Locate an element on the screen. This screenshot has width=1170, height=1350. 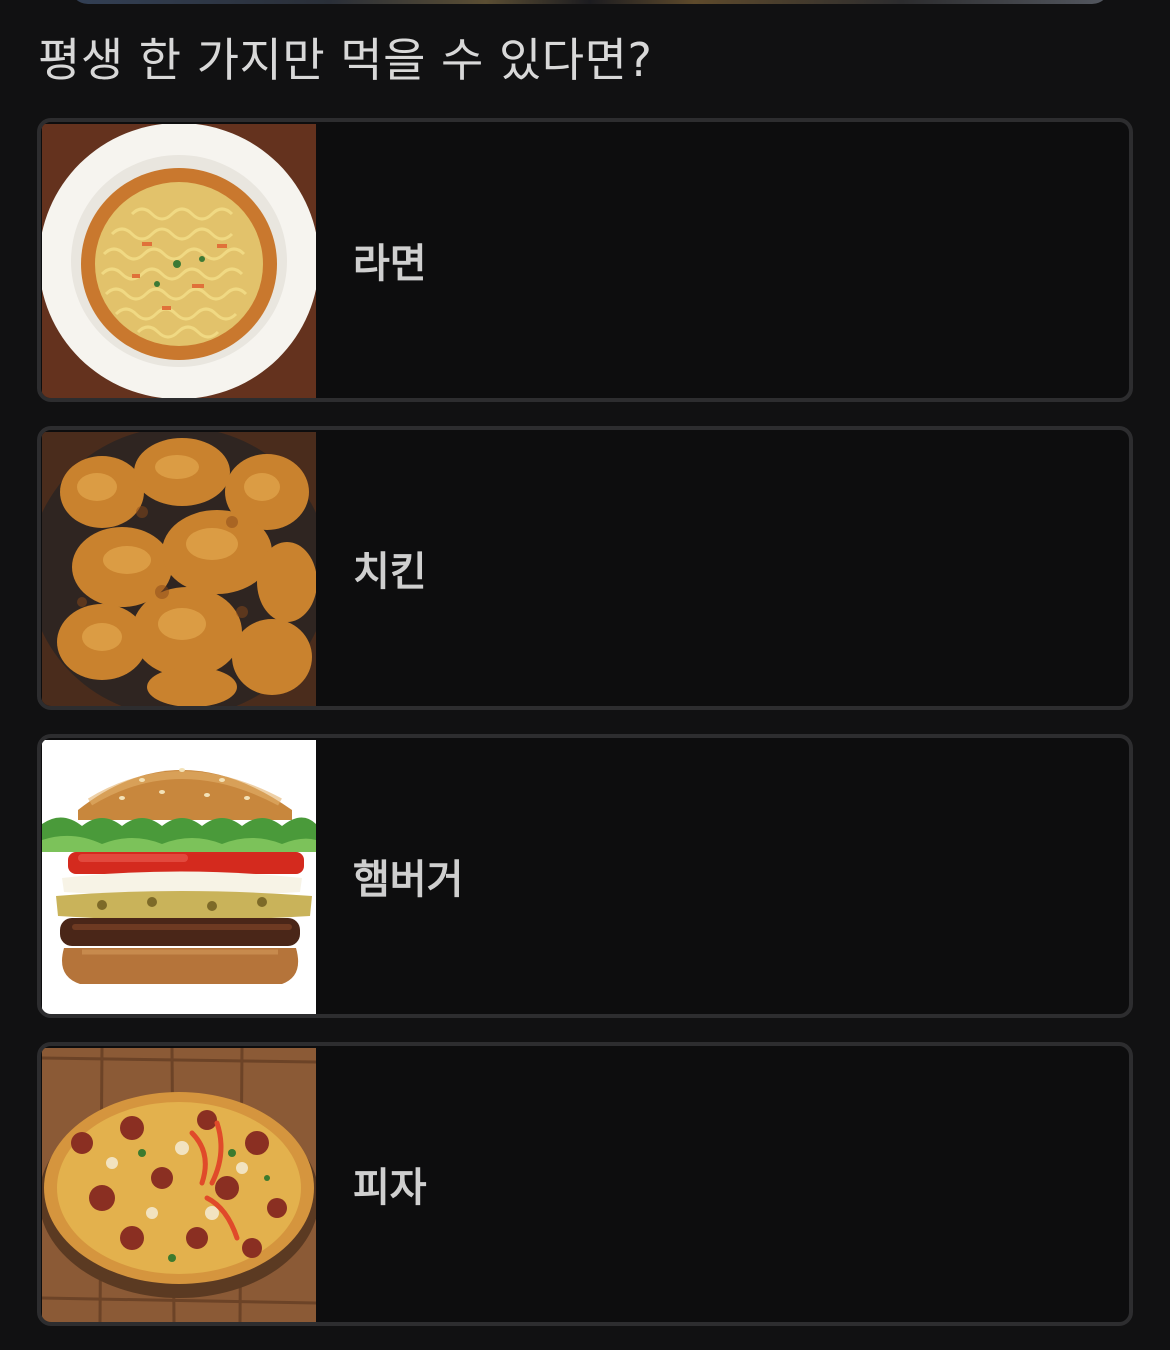
hamburger-image is located at coordinates (179, 877).